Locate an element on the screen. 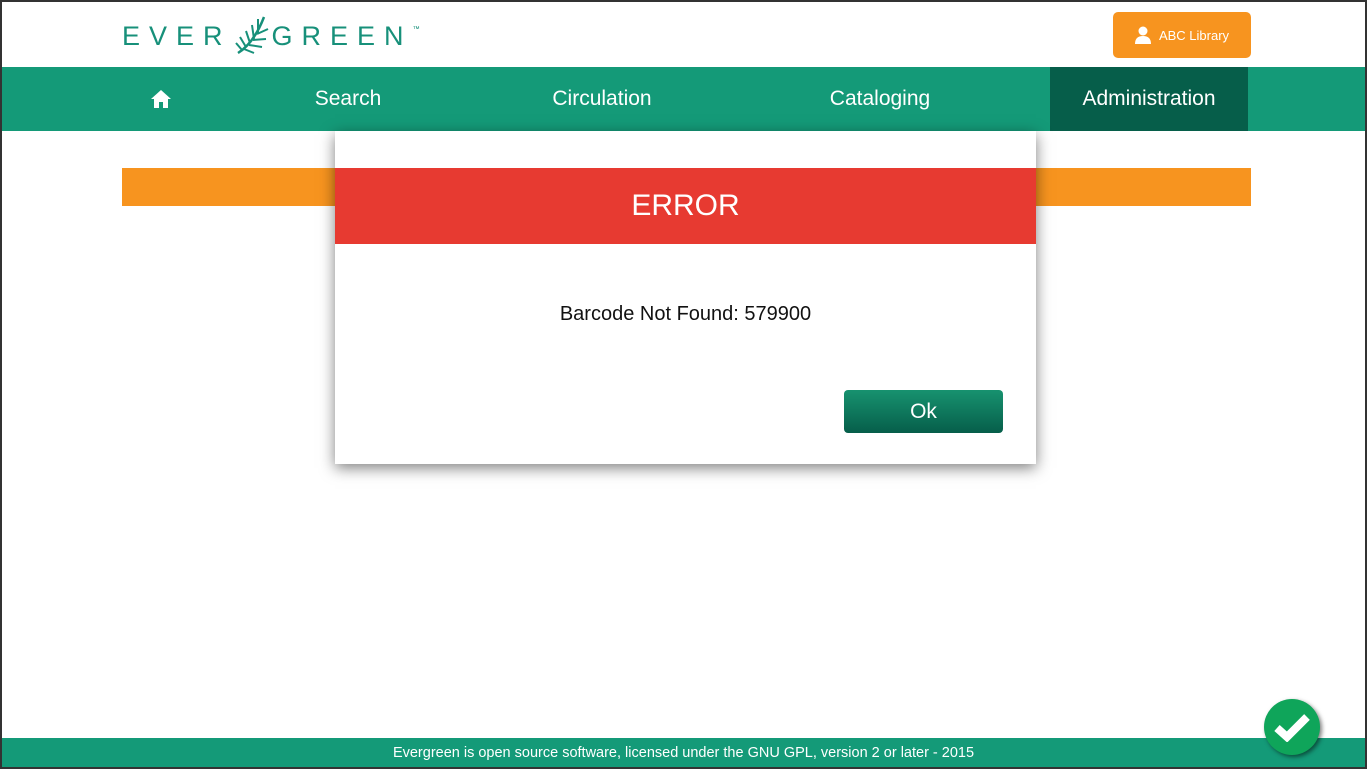  nav-administration: Administration is located at coordinates (1149, 99).